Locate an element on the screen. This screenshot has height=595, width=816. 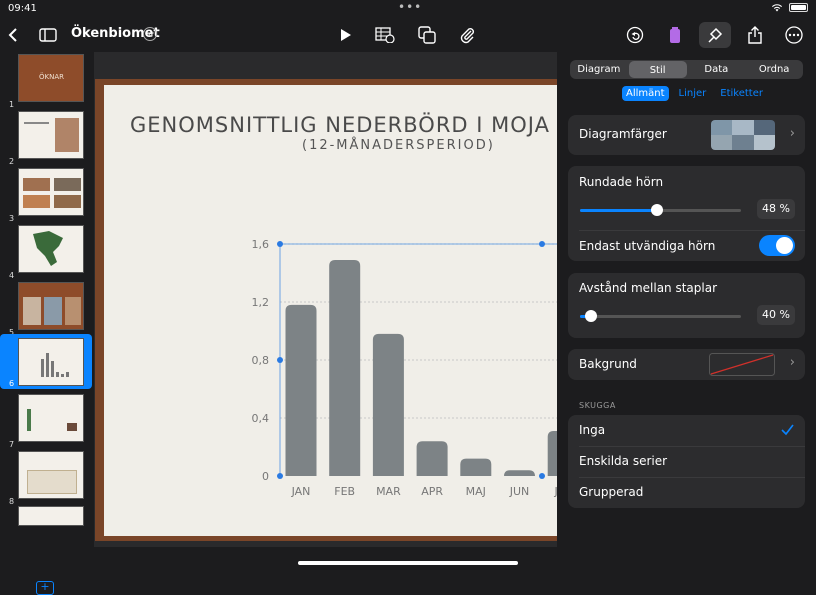
wifi-icon is located at coordinates (777, 8).